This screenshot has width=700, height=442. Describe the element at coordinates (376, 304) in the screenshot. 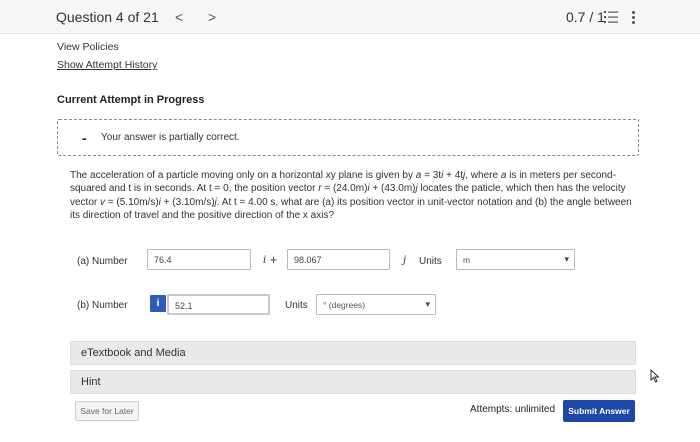

I see `part-b-units-select: ° (degrees) ▾` at that location.